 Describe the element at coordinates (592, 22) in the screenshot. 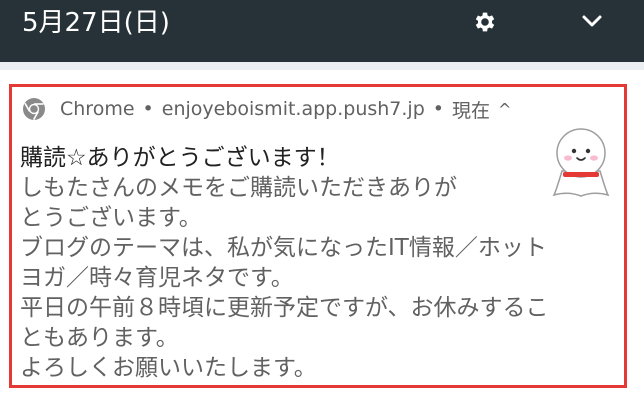

I see `chevron-down-icon` at that location.